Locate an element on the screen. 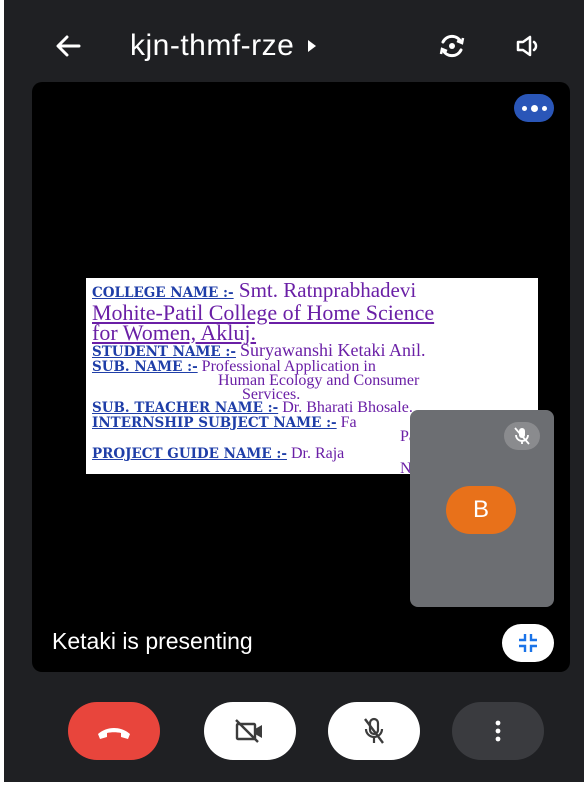 Image resolution: width=588 pixels, height=786 pixels. camera-toggle-button is located at coordinates (250, 731).